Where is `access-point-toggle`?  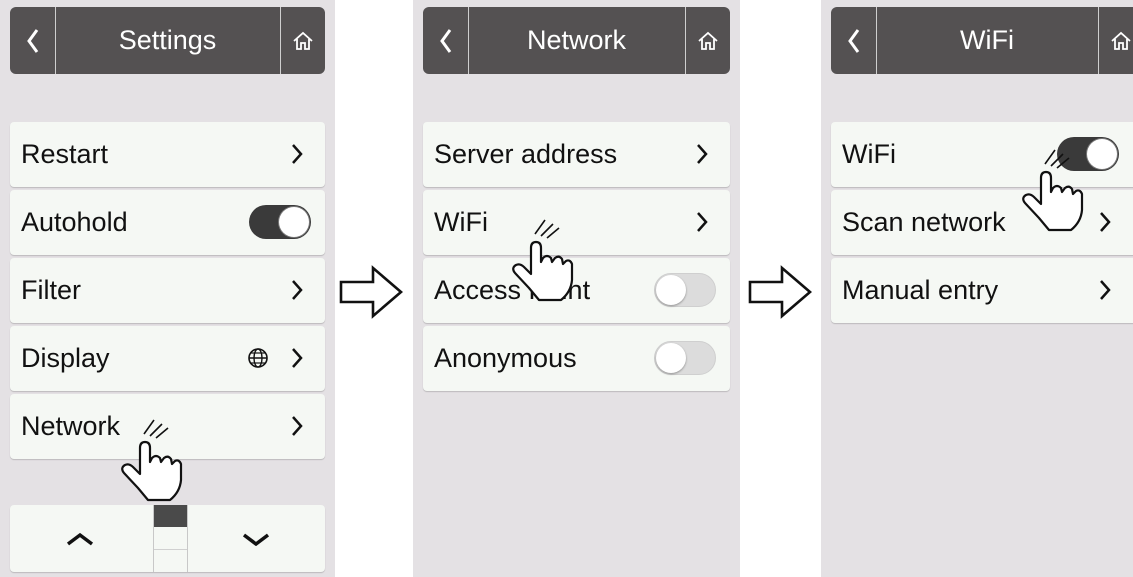
access-point-toggle is located at coordinates (685, 290).